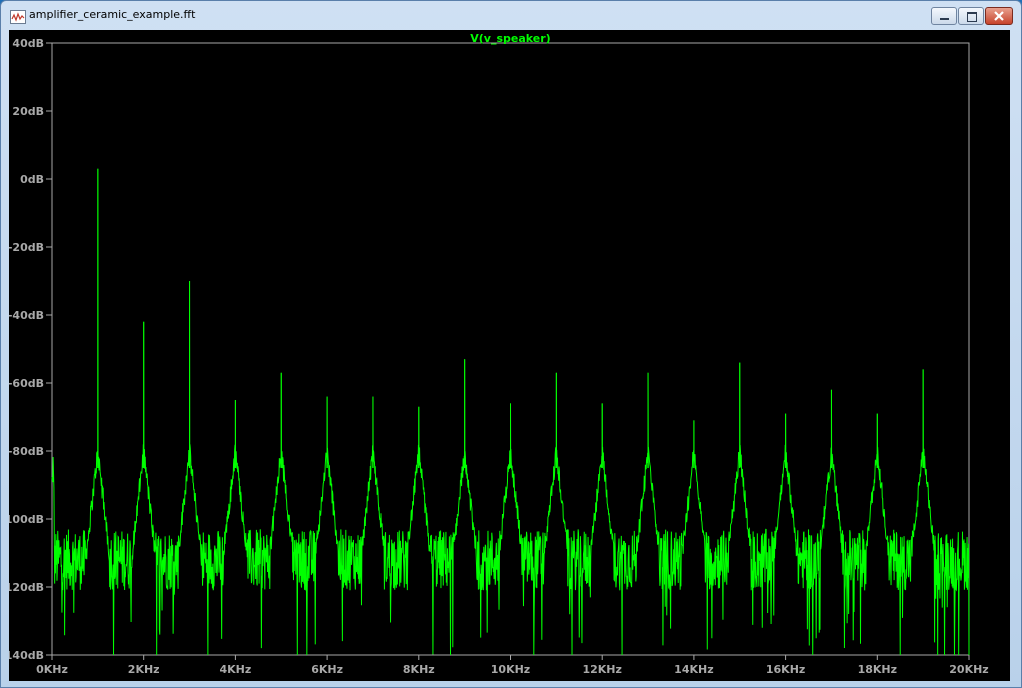 This screenshot has width=1022, height=688. Describe the element at coordinates (601, 669) in the screenshot. I see `x-tick-label: 12KHz` at that location.